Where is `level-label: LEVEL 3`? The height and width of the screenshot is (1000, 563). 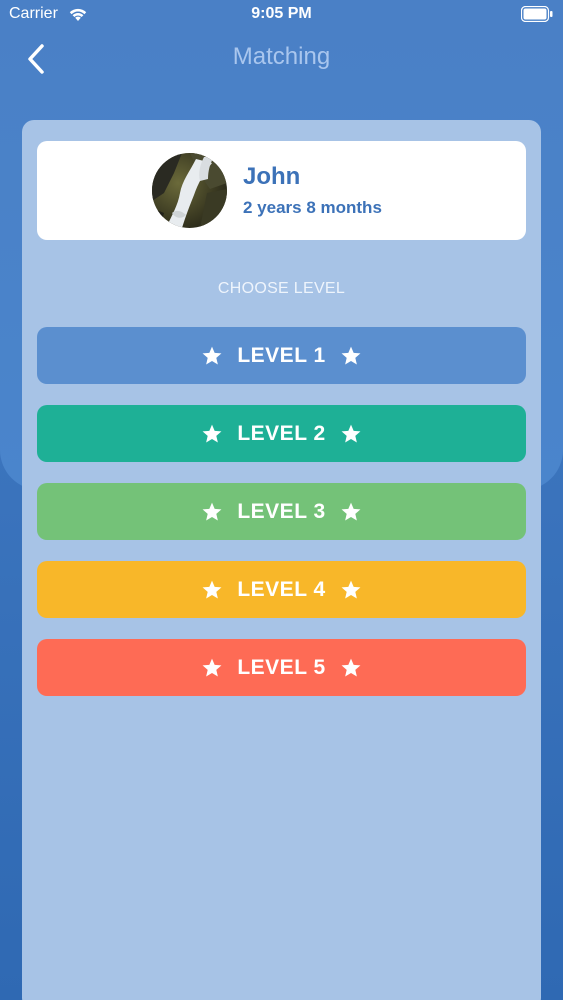
level-label: LEVEL 3 is located at coordinates (281, 511).